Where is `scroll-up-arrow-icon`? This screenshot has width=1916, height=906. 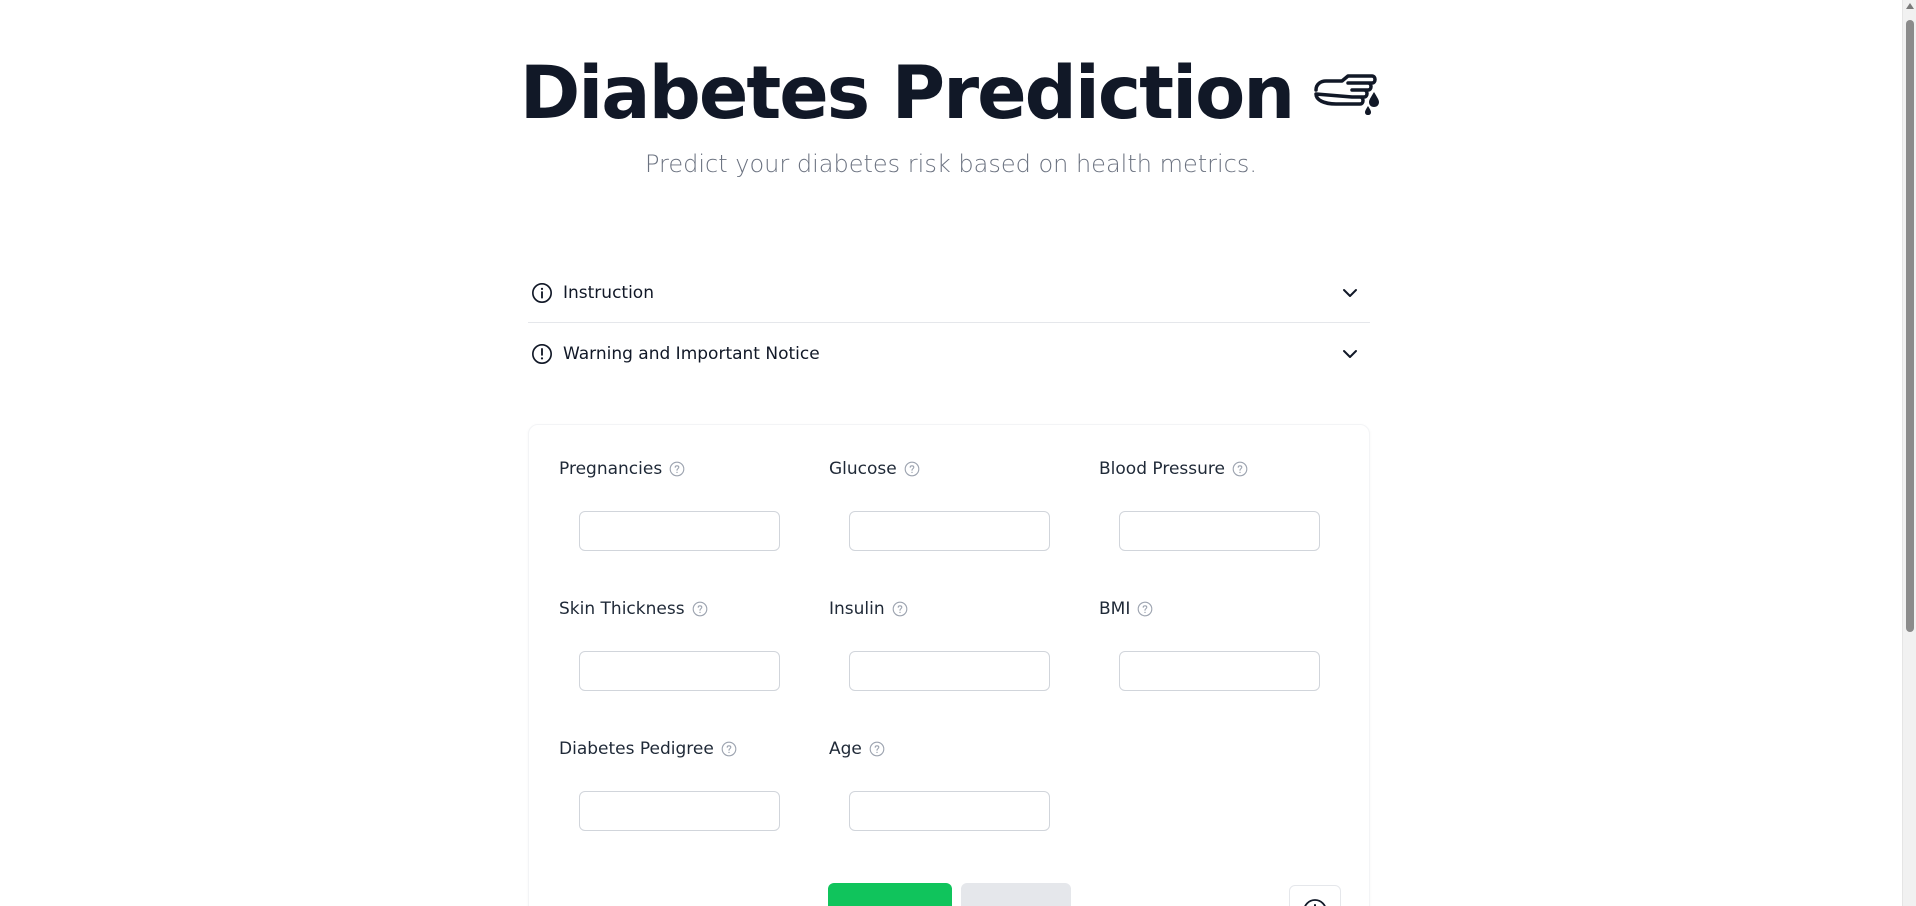
scroll-up-arrow-icon is located at coordinates (1910, 6).